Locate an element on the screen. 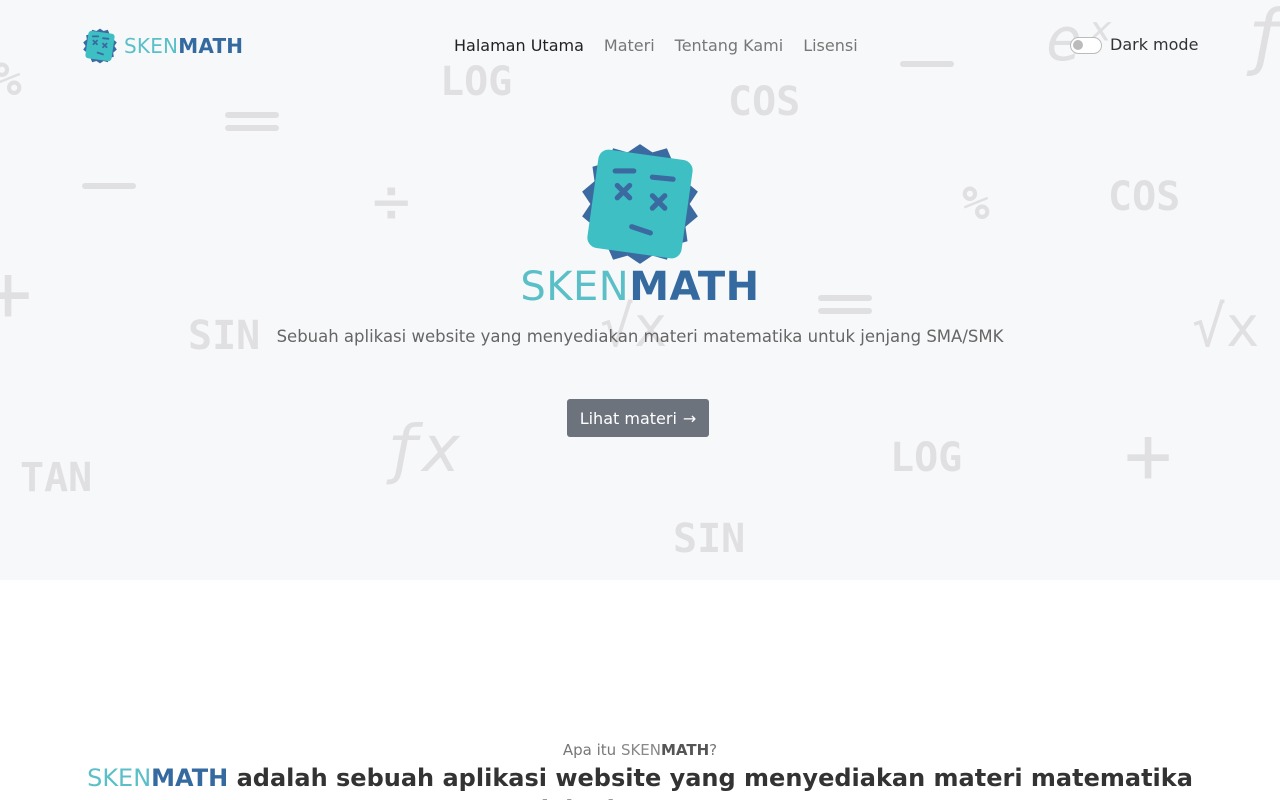  bg-symbol: ƒx is located at coordinates (423, 450).